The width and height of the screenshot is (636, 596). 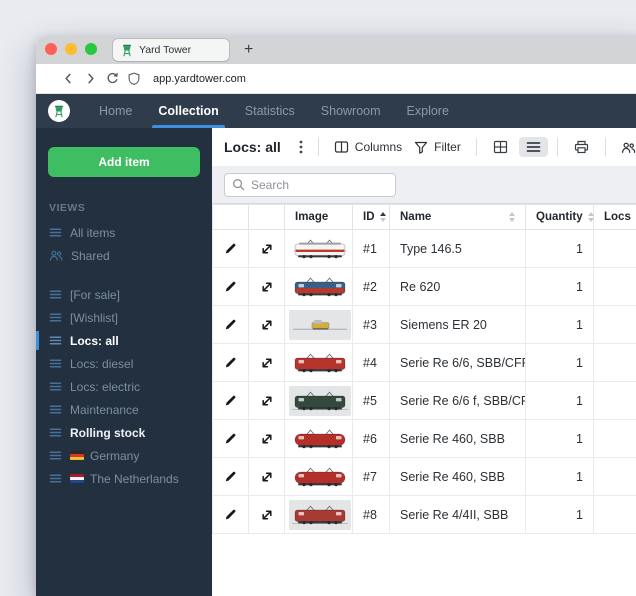 I want to click on browser-tab: Yard Tower, so click(x=171, y=50).